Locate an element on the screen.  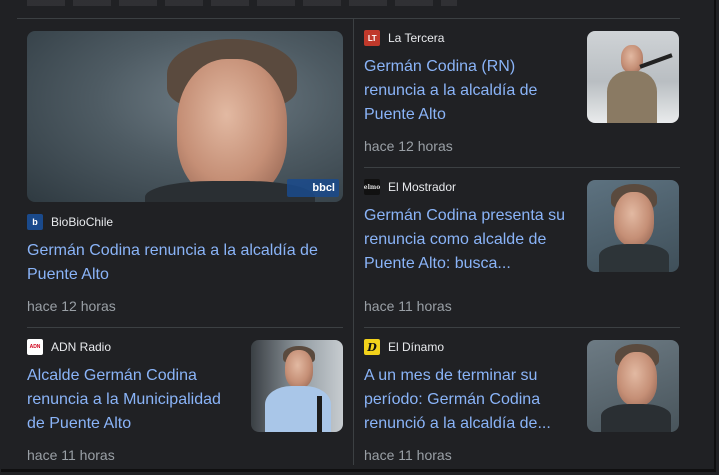
source-row: ADN ADN Radio is located at coordinates (69, 347).